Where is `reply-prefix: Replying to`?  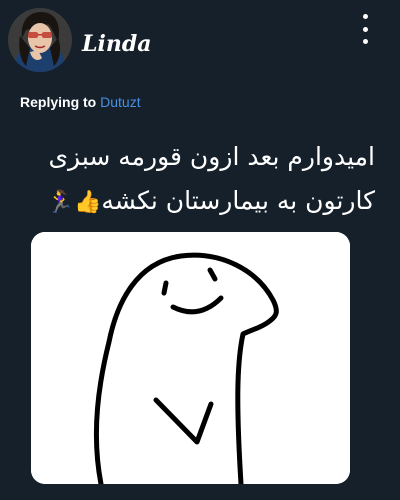 reply-prefix: Replying to is located at coordinates (58, 102).